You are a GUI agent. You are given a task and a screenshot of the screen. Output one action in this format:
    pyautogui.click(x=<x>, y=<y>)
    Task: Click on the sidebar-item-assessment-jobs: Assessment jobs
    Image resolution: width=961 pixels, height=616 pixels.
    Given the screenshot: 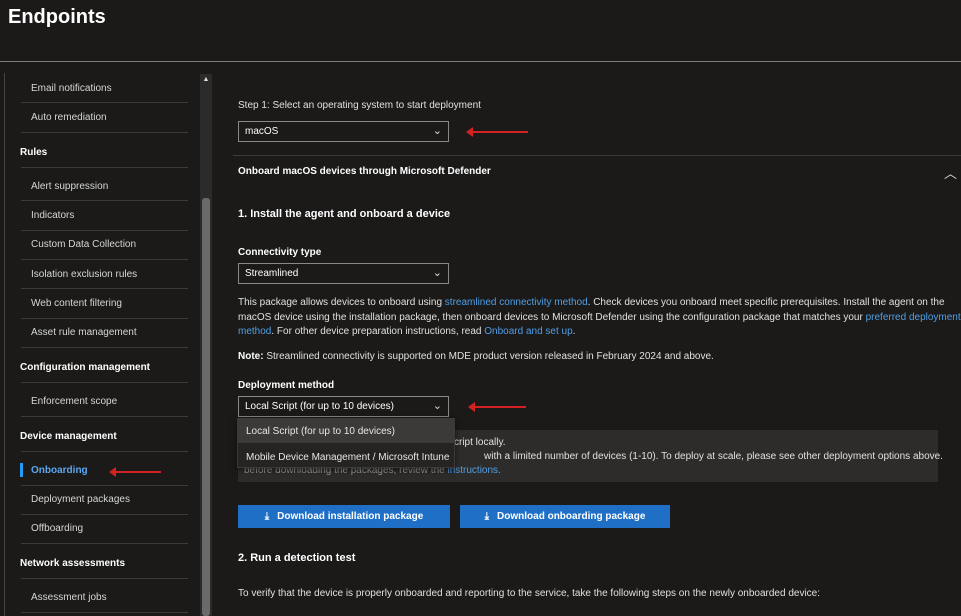 What is the action you would take?
    pyautogui.click(x=69, y=597)
    